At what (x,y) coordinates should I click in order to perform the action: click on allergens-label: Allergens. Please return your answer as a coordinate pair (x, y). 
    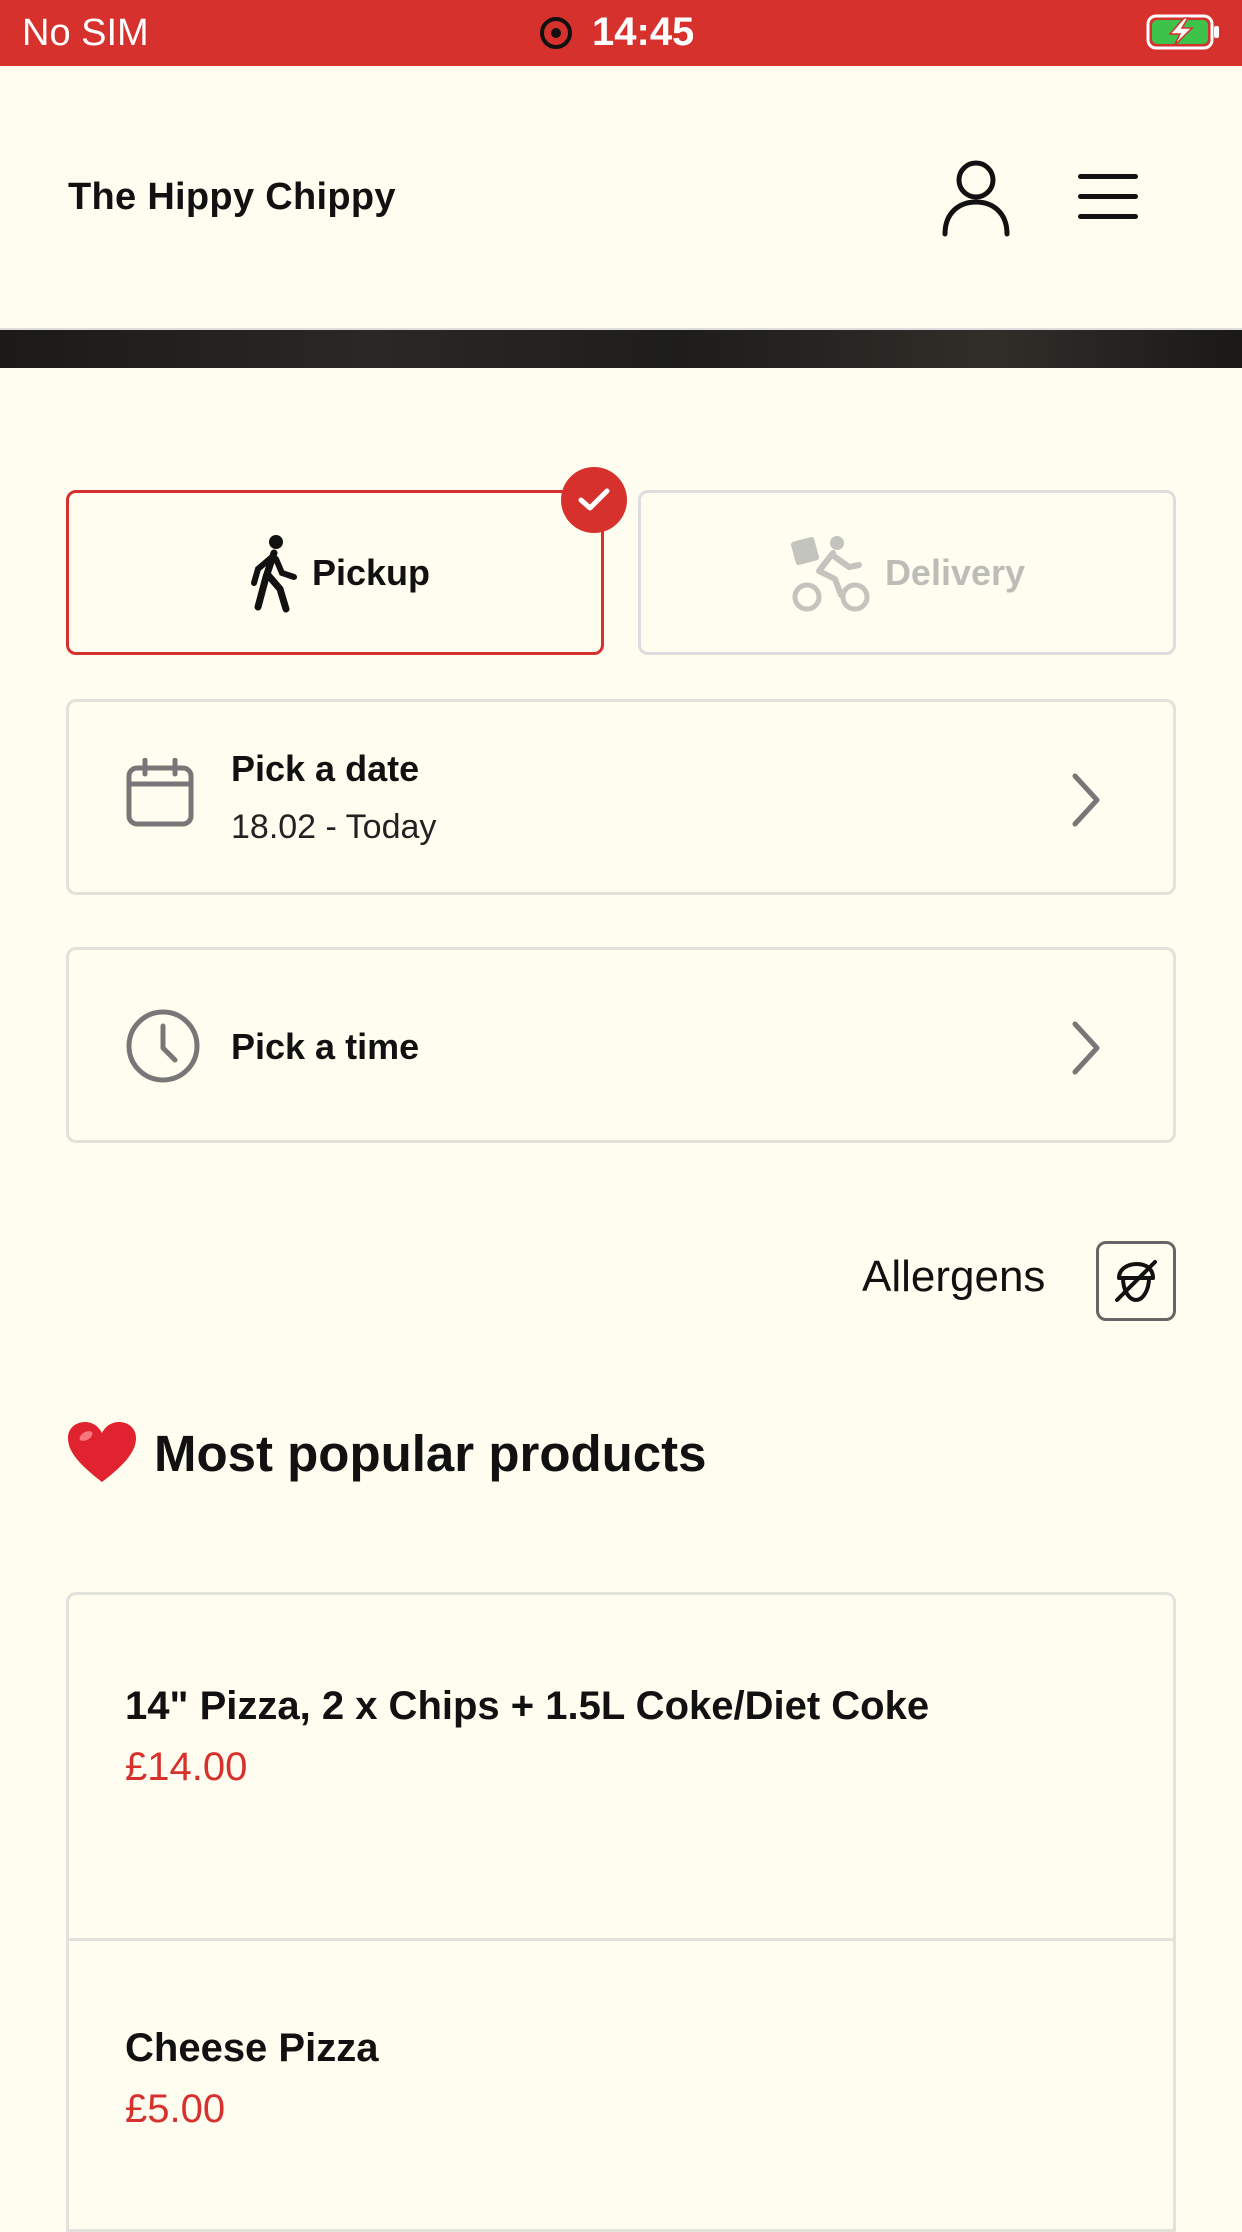
    Looking at the image, I should click on (953, 1277).